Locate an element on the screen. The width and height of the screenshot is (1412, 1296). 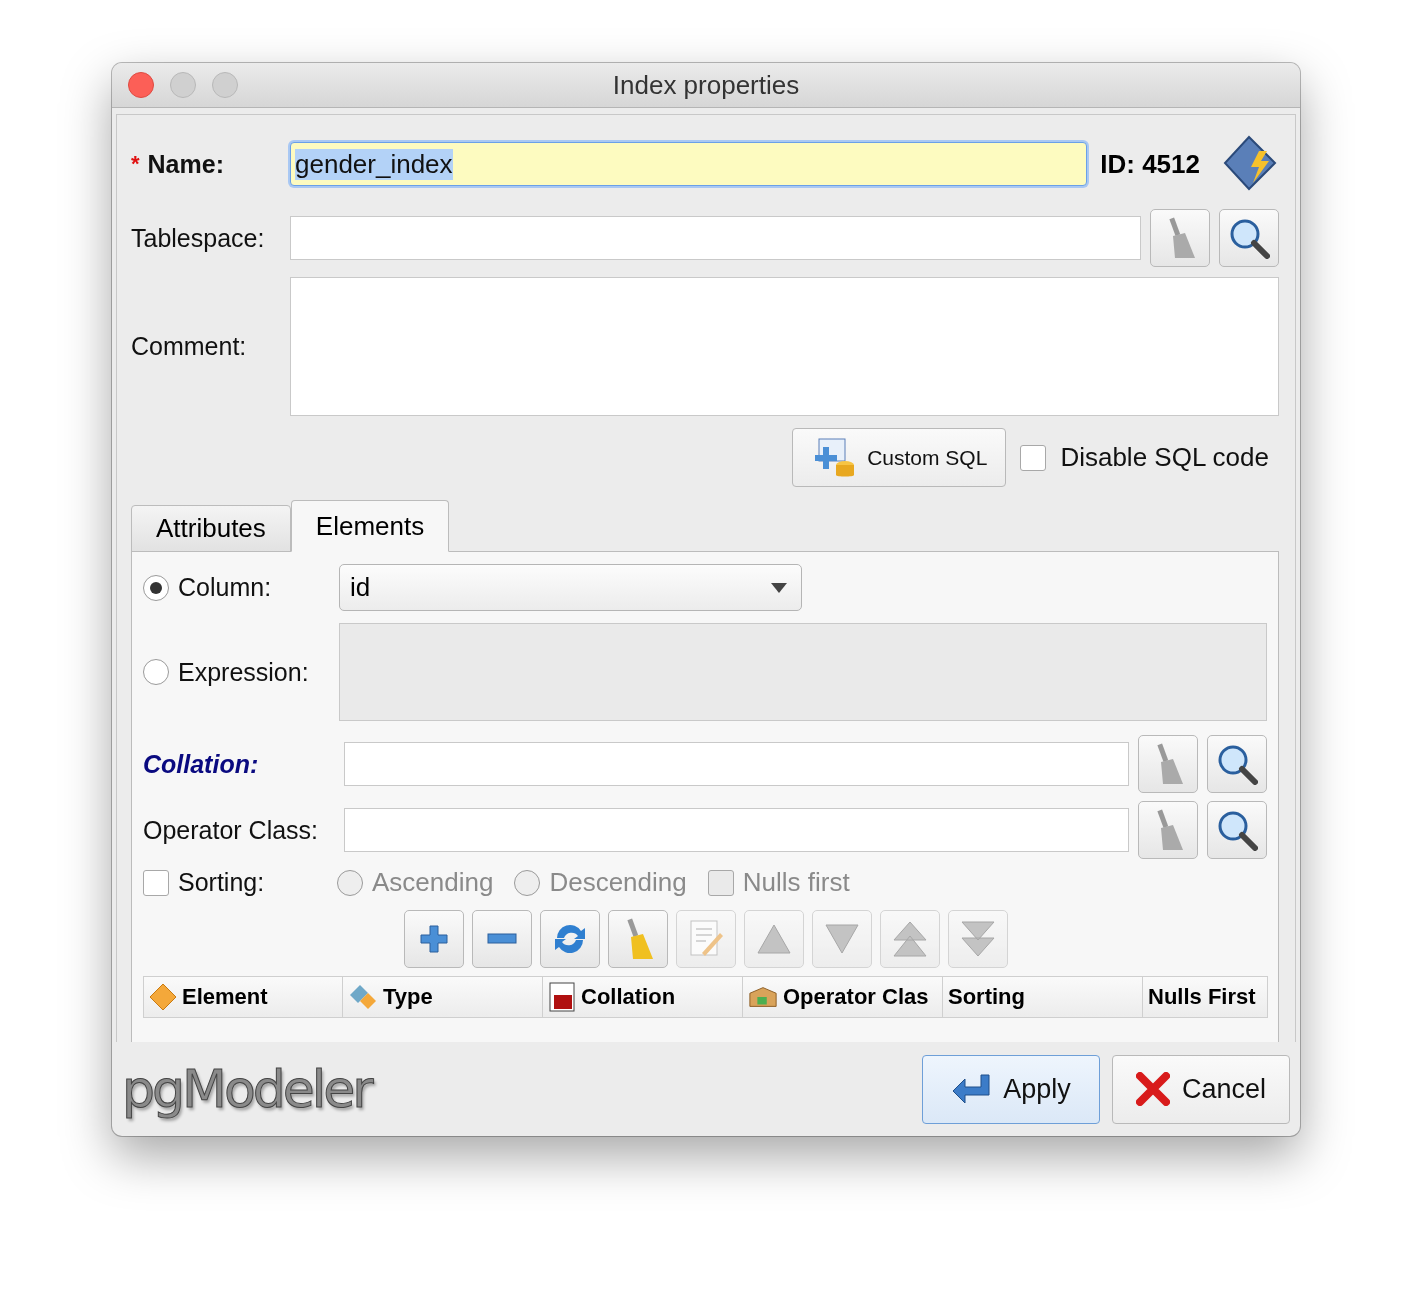
name-field: gender_index is located at coordinates (689, 164).